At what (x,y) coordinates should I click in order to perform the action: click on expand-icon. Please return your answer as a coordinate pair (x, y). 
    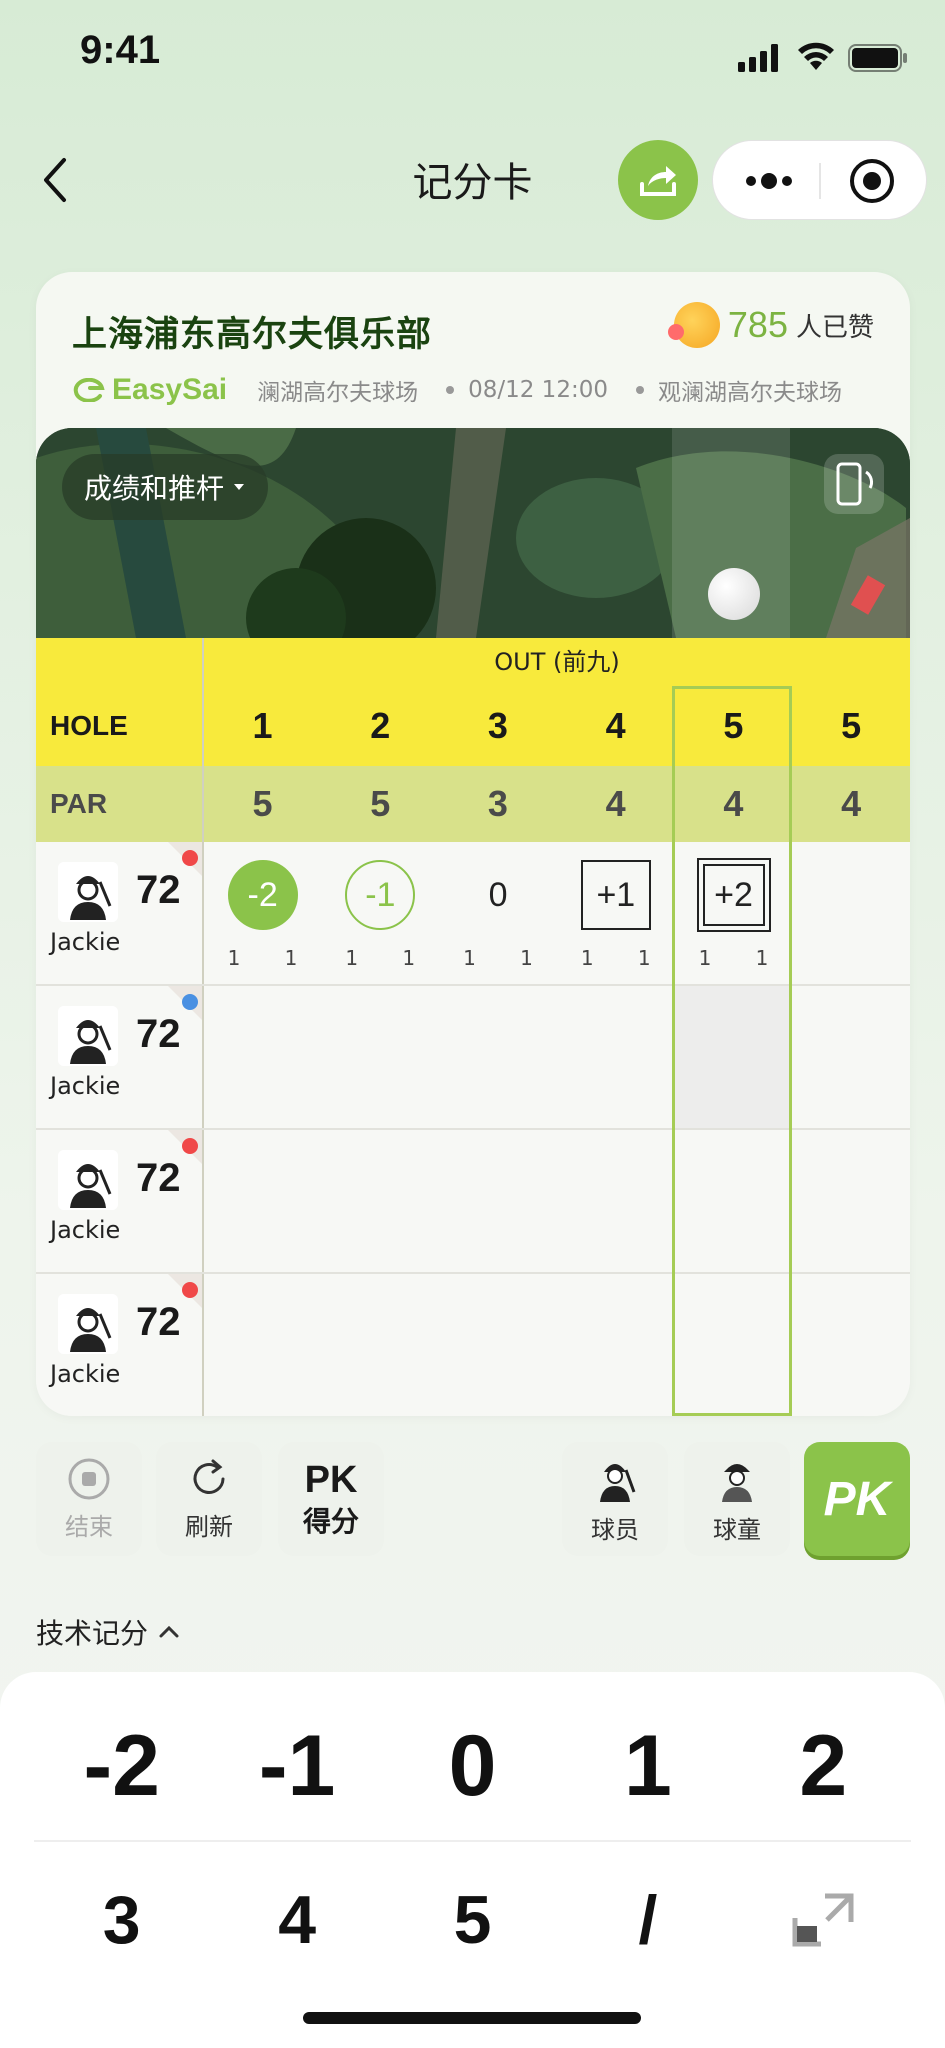
    Looking at the image, I should click on (823, 1920).